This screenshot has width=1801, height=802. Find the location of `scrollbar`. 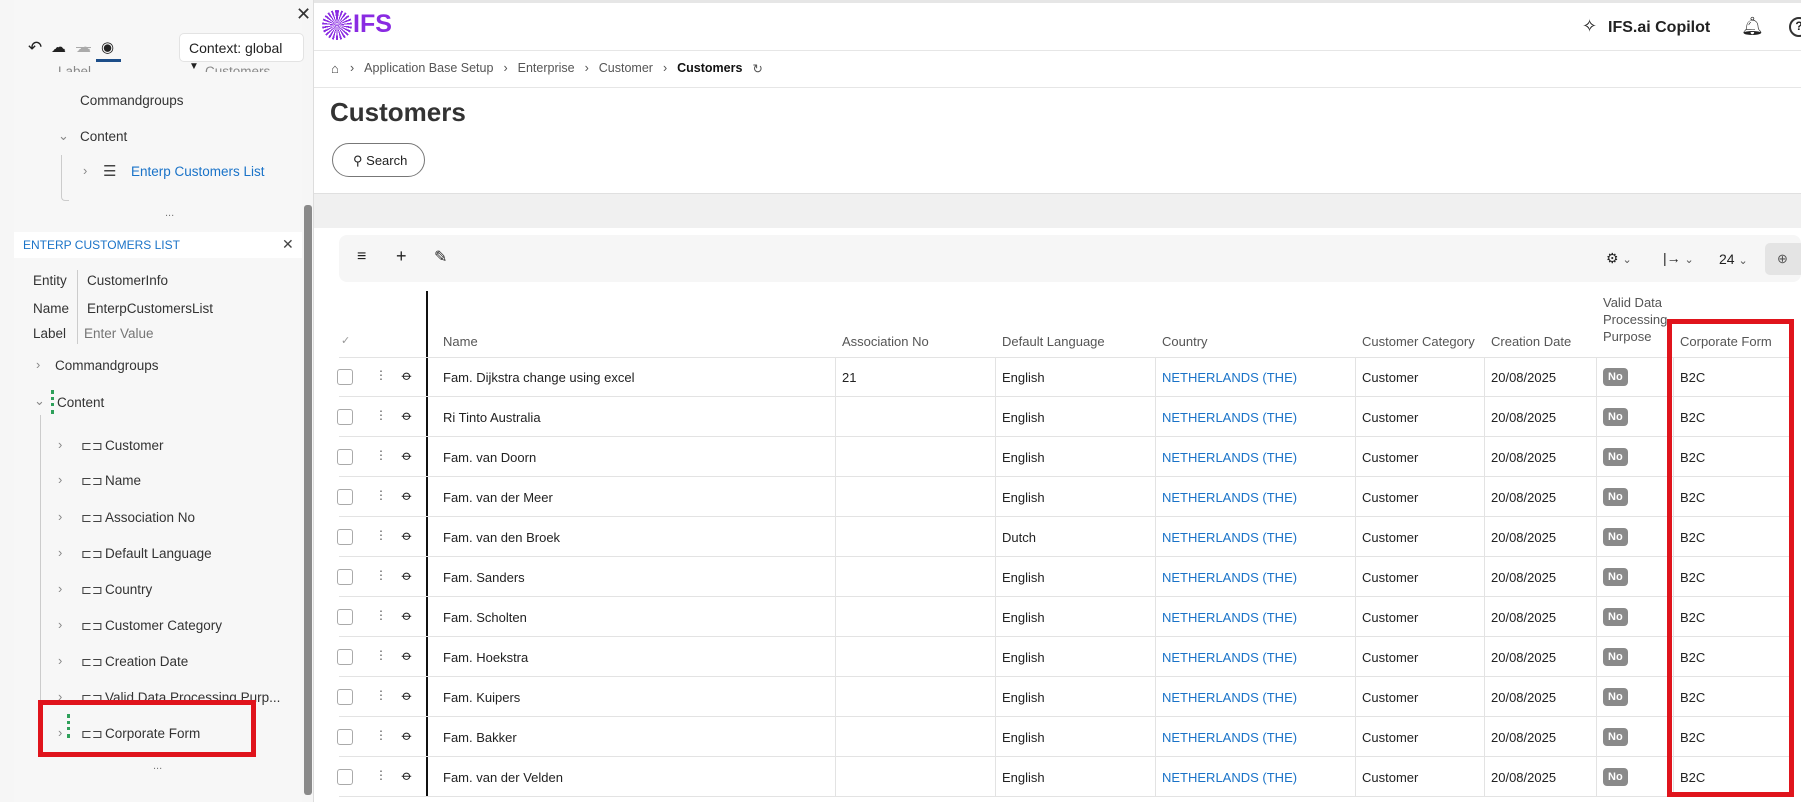

scrollbar is located at coordinates (308, 500).